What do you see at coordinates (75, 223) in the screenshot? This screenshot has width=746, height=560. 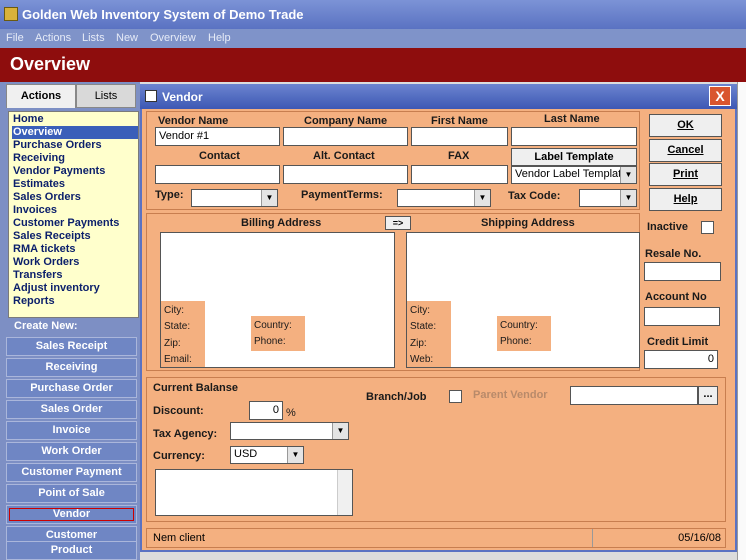 I see `nav-item-customer-payments: Customer Payments` at bounding box center [75, 223].